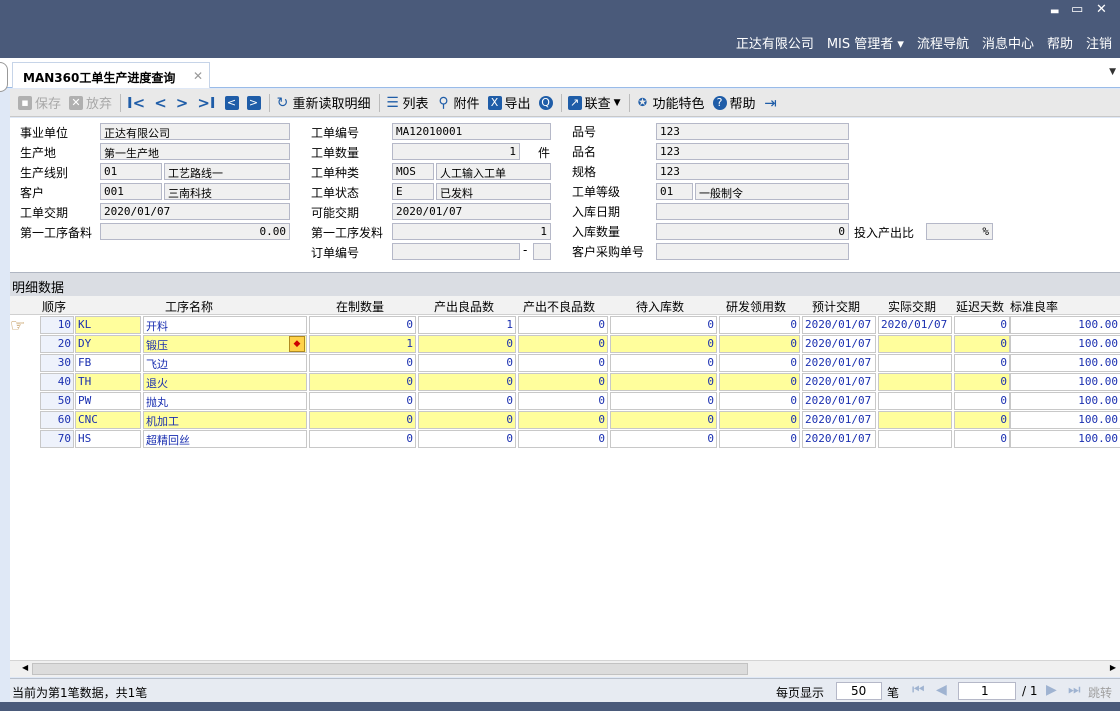 The height and width of the screenshot is (711, 1120). Describe the element at coordinates (915, 325) in the screenshot. I see `cell-actual: 2020/01/07` at that location.